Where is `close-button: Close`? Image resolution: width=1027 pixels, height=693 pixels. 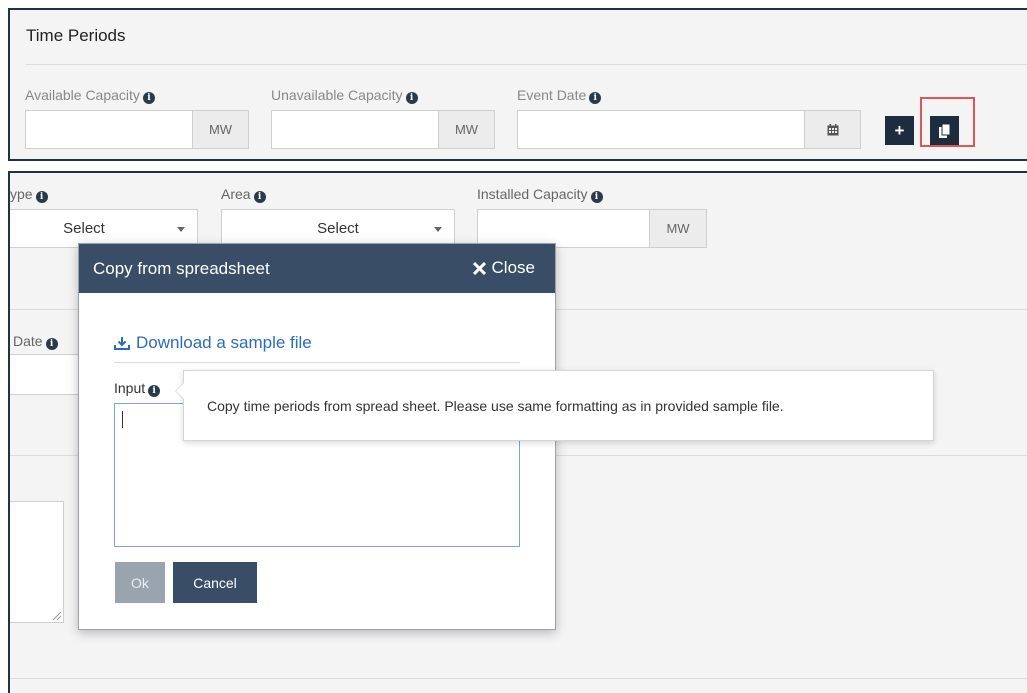
close-button: Close is located at coordinates (503, 268).